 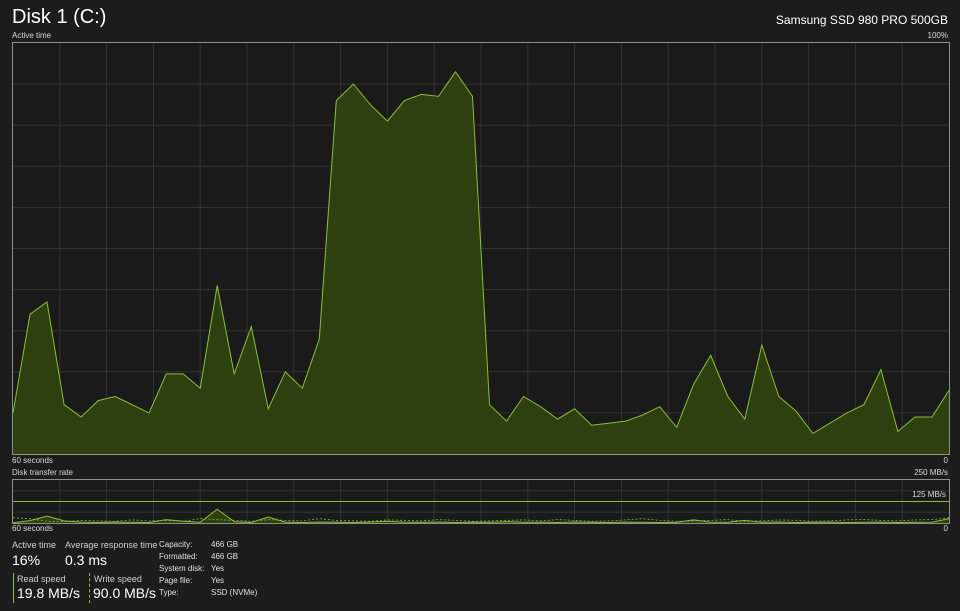 What do you see at coordinates (929, 494) in the screenshot?
I see `transfer-rate-mid-label: 125 MB/s` at bounding box center [929, 494].